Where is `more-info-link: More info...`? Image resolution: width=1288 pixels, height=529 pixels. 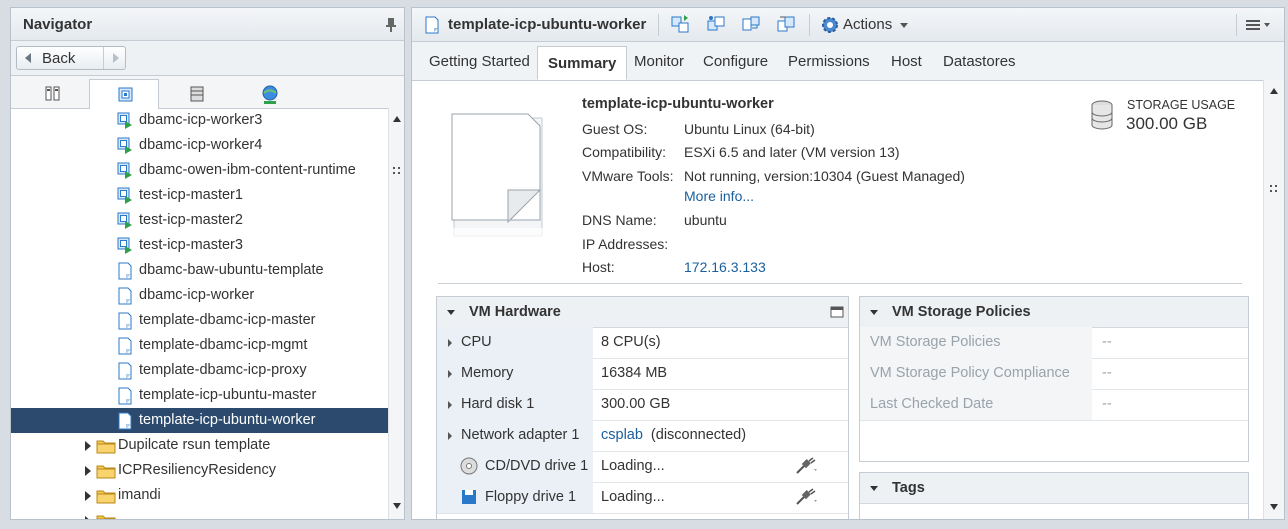
more-info-link: More info... is located at coordinates (719, 196).